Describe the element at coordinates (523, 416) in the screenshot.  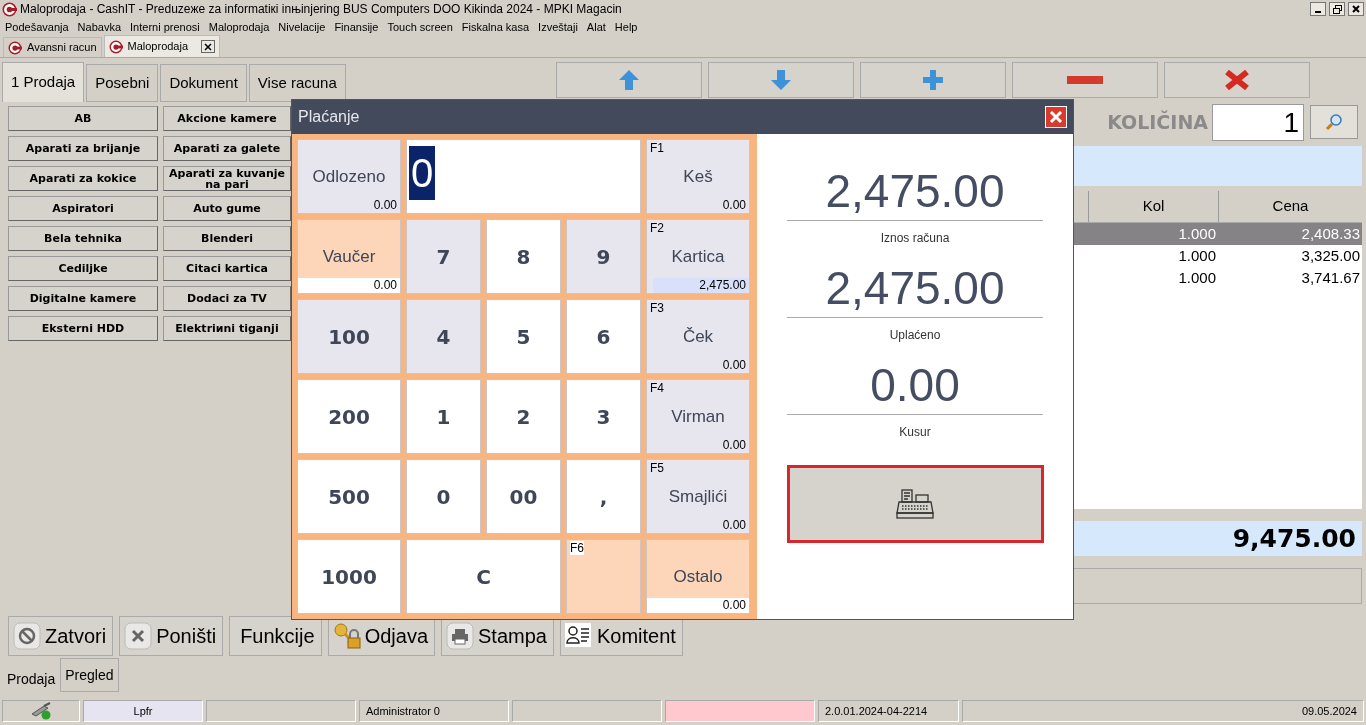
I see `keypad-button: 2` at that location.